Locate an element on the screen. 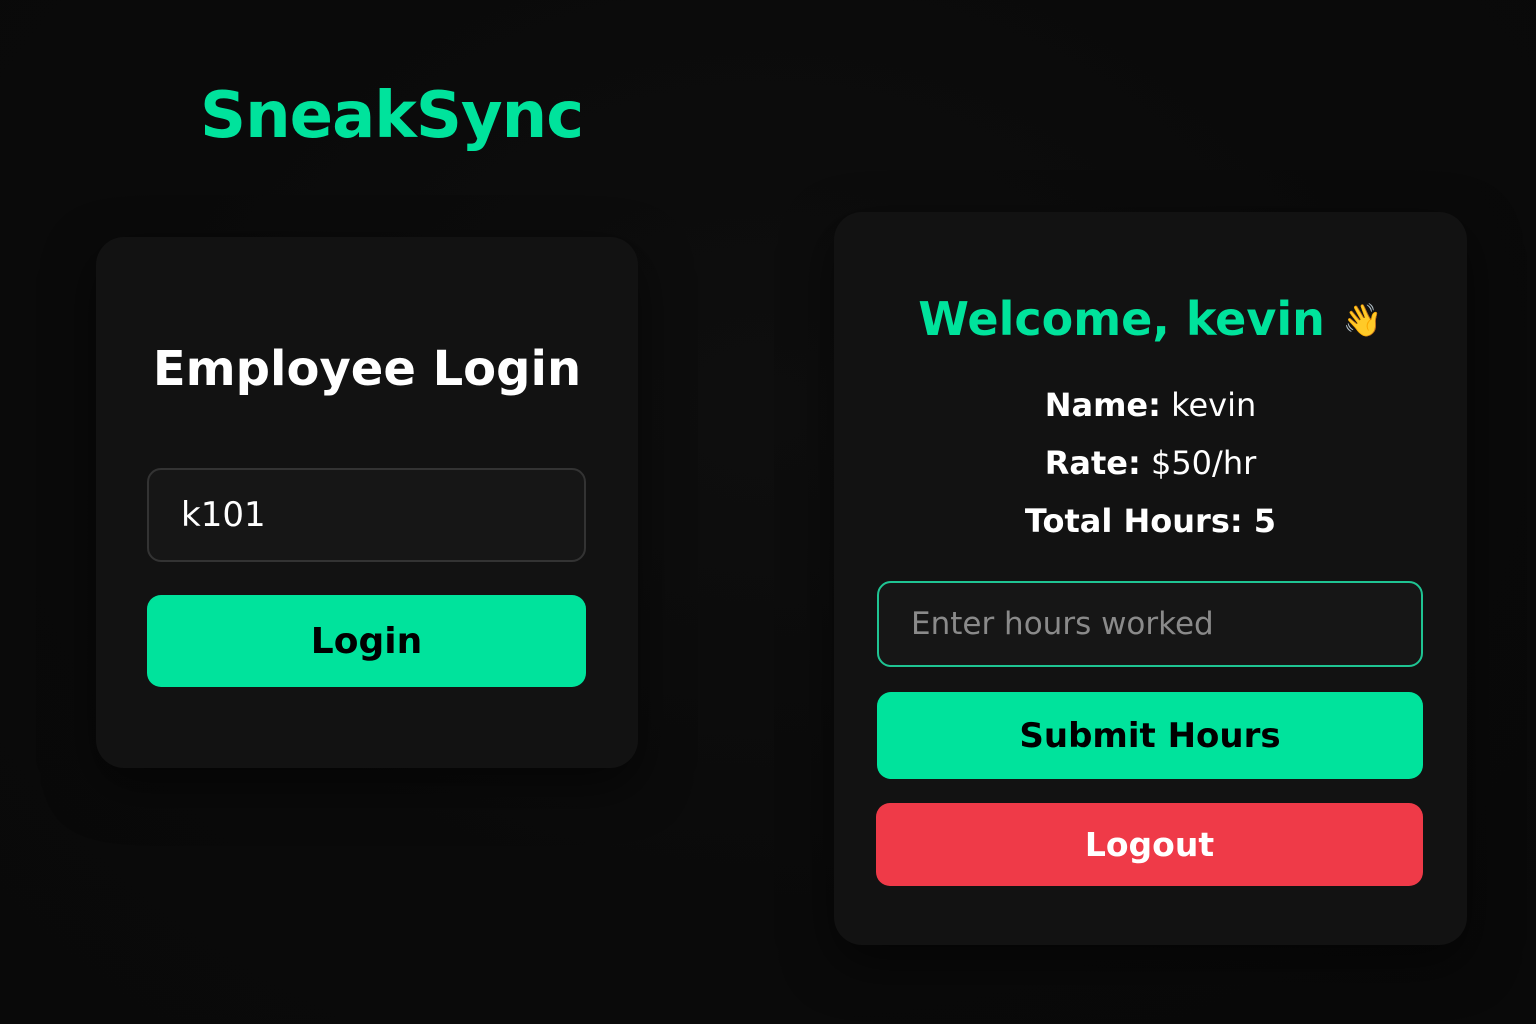  rate-value: $50/hr is located at coordinates (1203, 463).